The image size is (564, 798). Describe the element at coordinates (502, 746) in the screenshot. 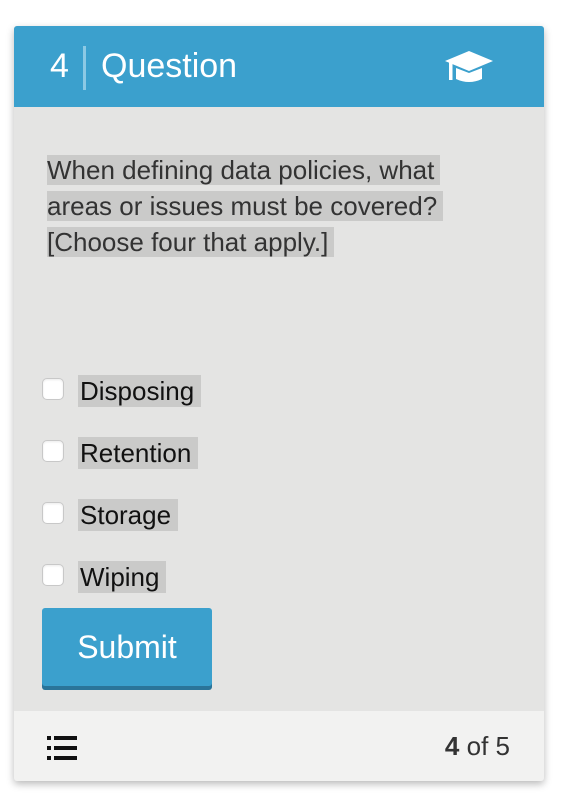

I see `total-questions: 5` at that location.